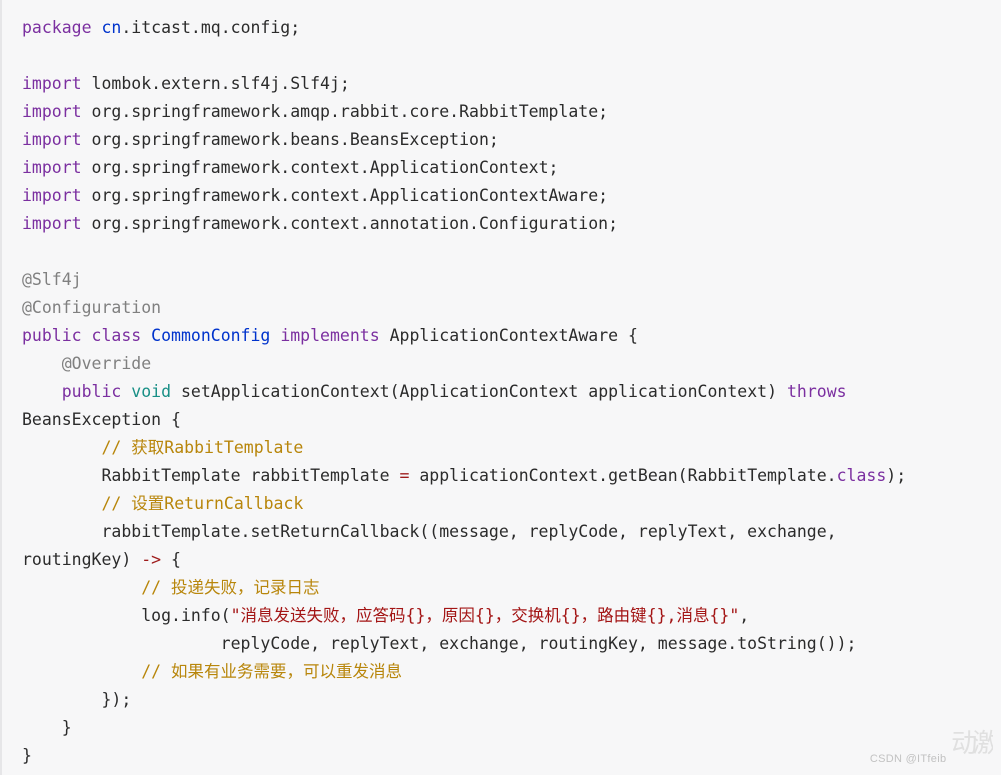 This screenshot has width=1001, height=775. I want to click on code-token-plain: lombok.extern.slf4j.Slf4j;, so click(215, 83).